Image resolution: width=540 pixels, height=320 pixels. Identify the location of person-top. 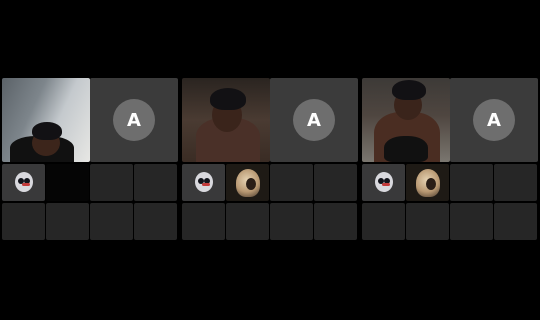
(406, 149).